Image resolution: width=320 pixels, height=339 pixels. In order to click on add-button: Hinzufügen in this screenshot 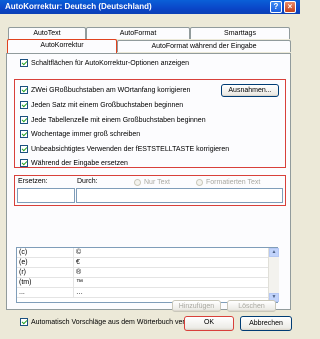, I will do `click(196, 306)`.